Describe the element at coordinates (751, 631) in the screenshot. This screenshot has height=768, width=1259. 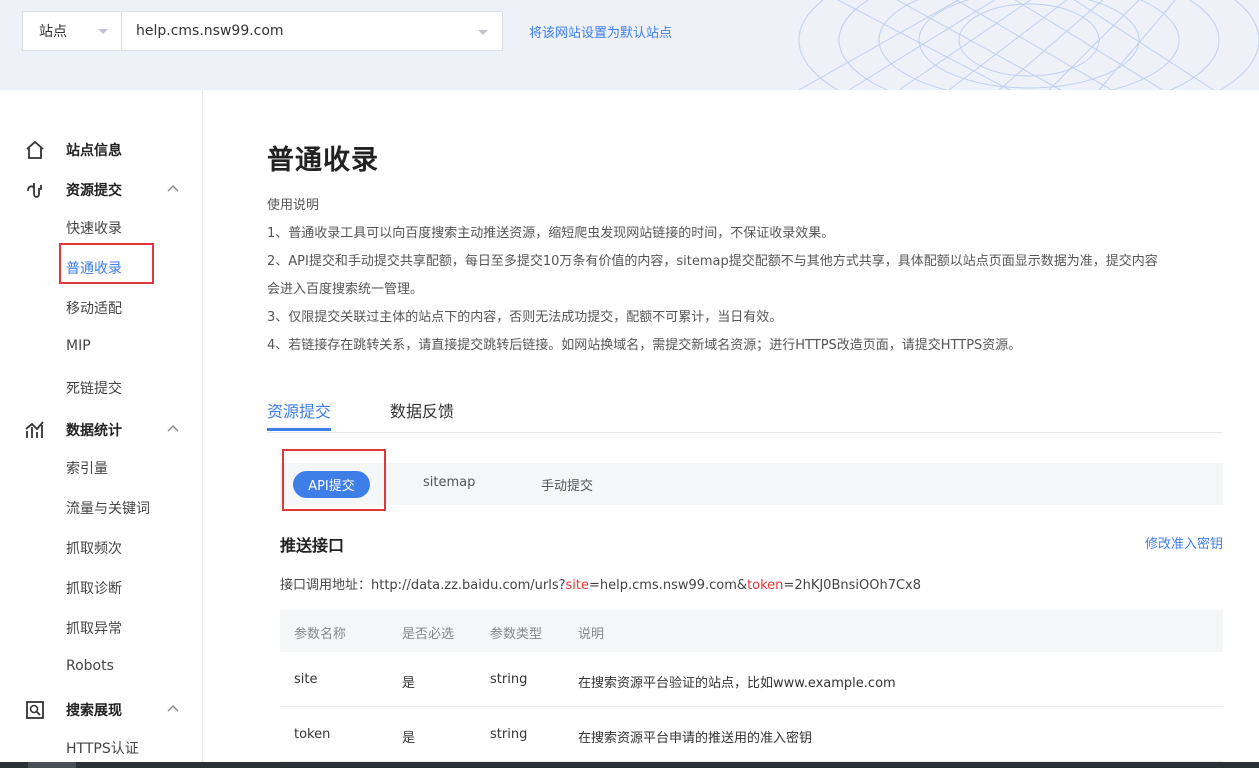
I see `table-header: 参数名称 是否必选 参数类型 说明` at that location.